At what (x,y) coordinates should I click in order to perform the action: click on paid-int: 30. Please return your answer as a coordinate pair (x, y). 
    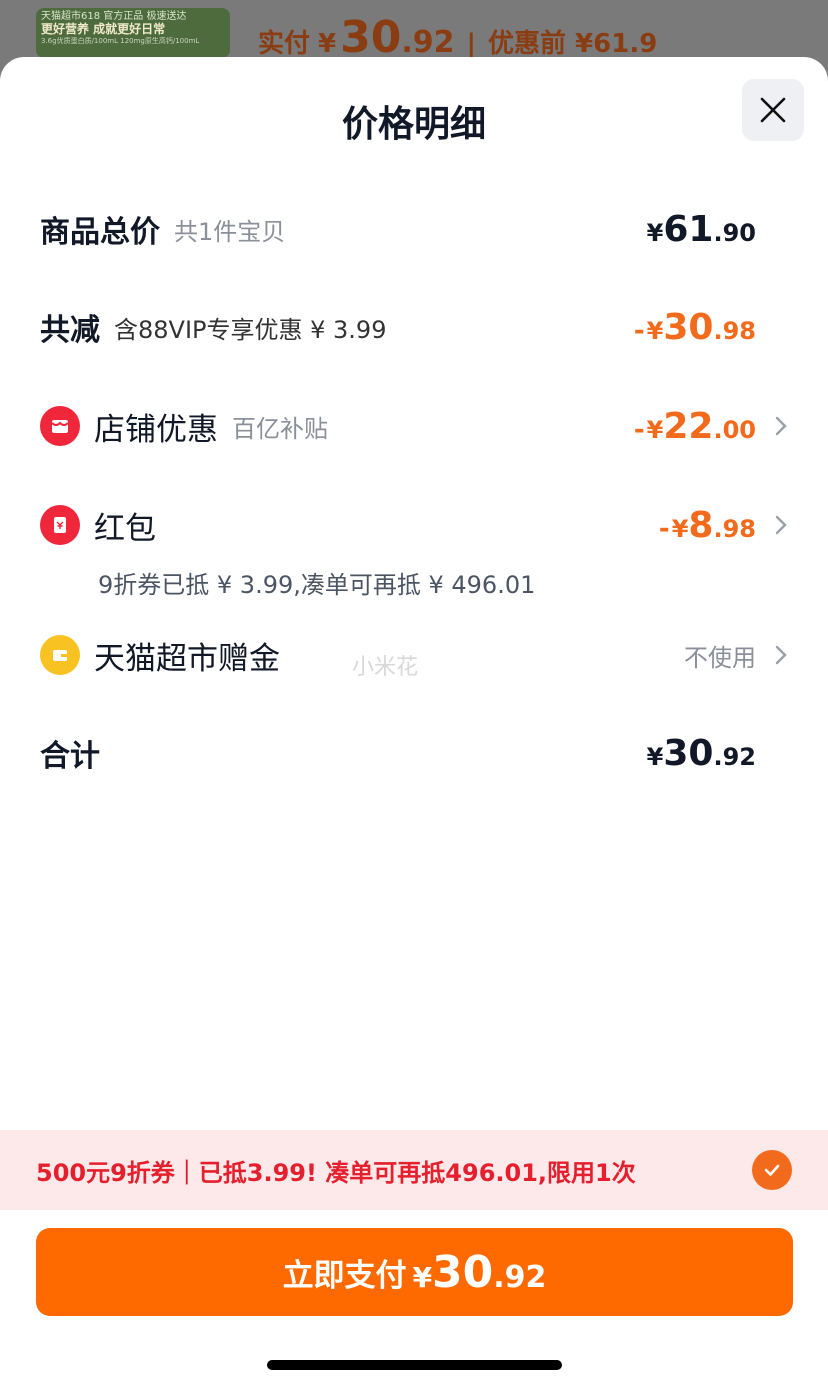
    Looking at the image, I should click on (371, 37).